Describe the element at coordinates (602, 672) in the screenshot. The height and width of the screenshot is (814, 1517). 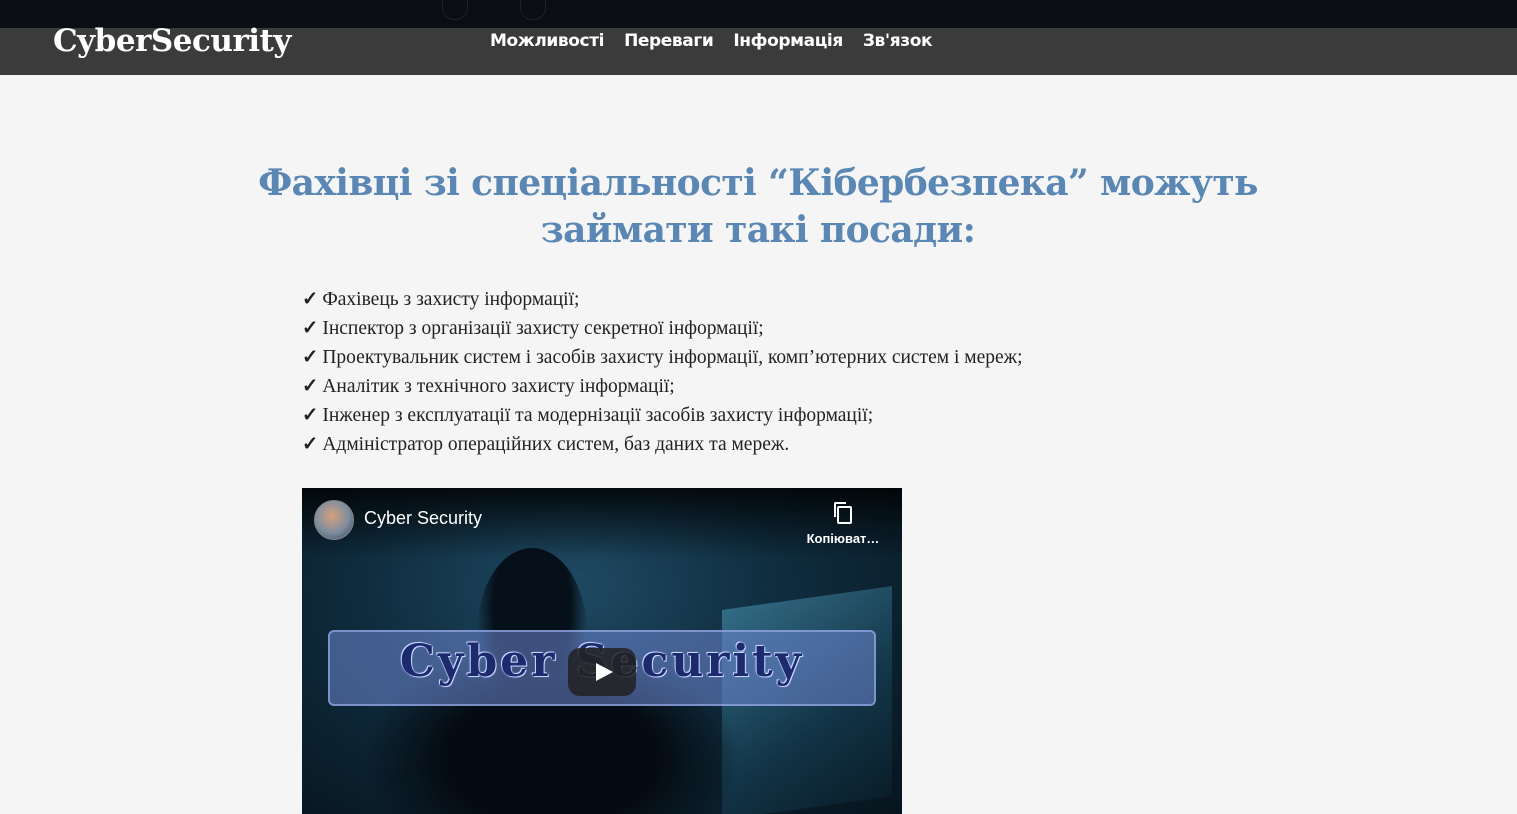
I see `play-button` at that location.